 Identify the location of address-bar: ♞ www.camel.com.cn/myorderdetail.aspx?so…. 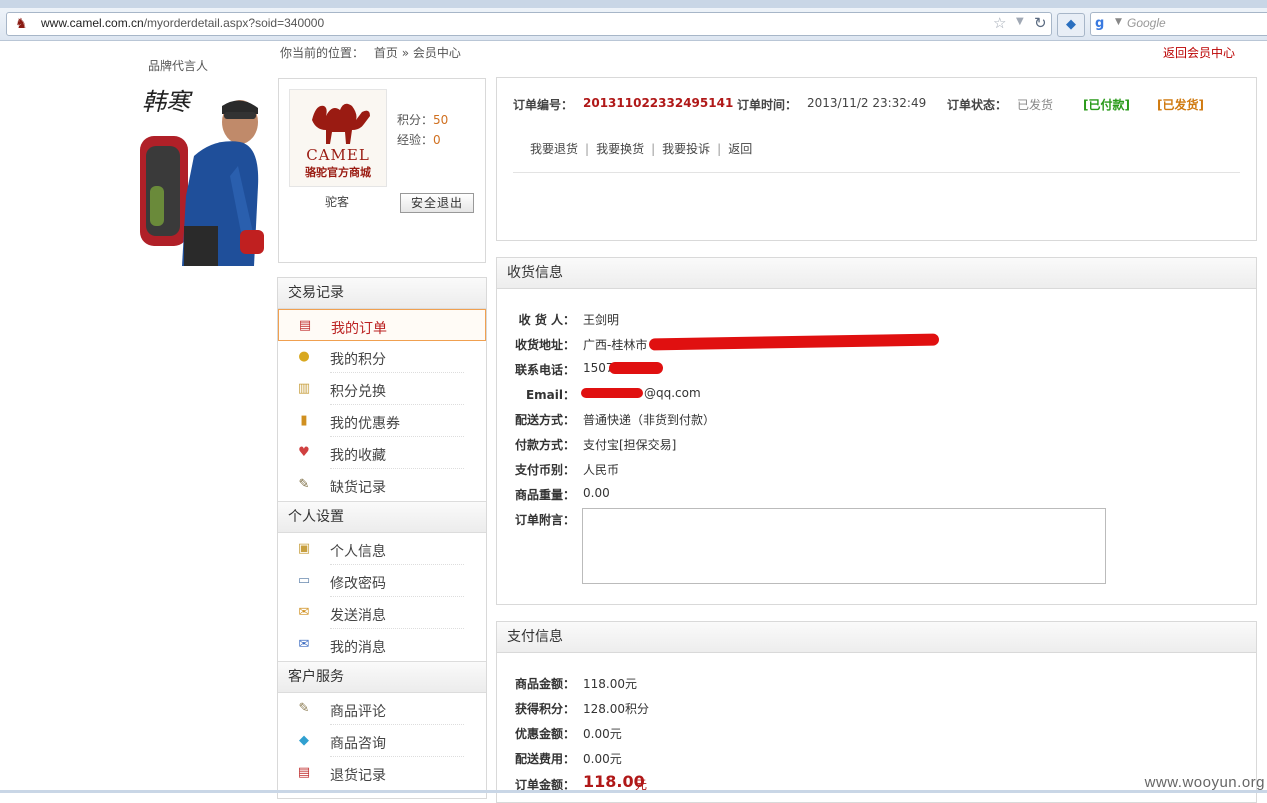
(529, 24).